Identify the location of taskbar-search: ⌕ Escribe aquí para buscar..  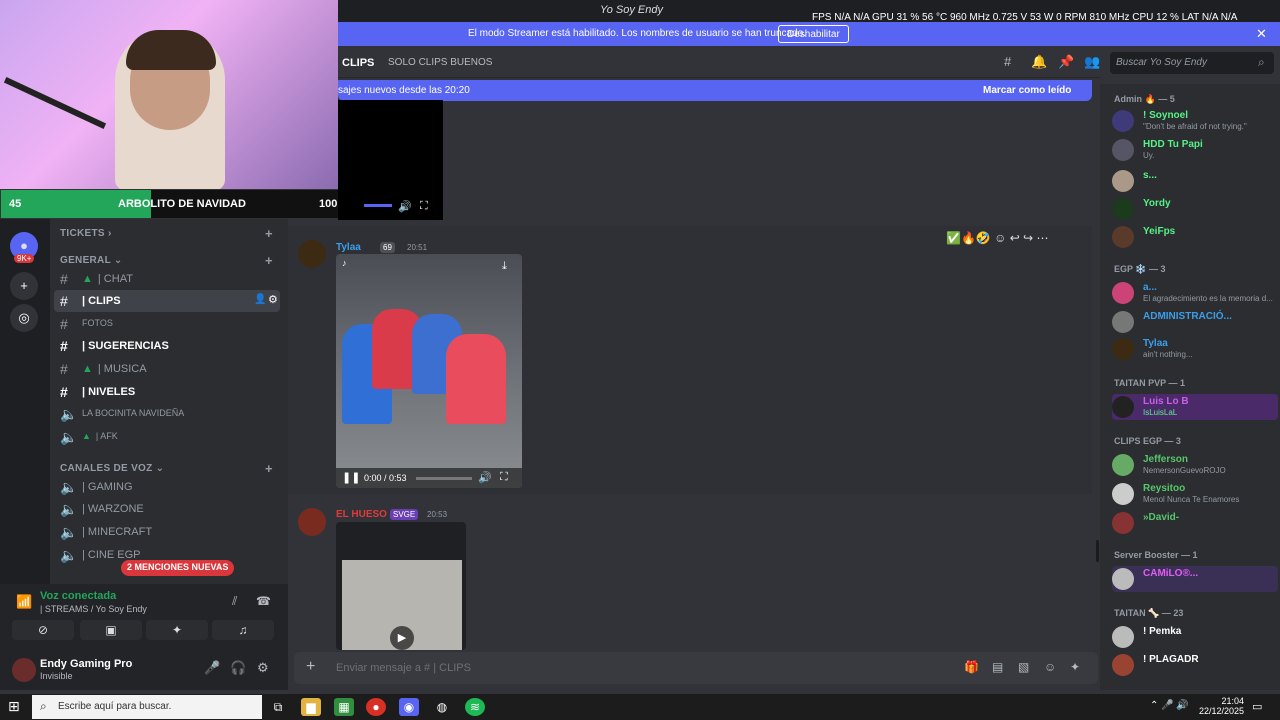
(147, 707).